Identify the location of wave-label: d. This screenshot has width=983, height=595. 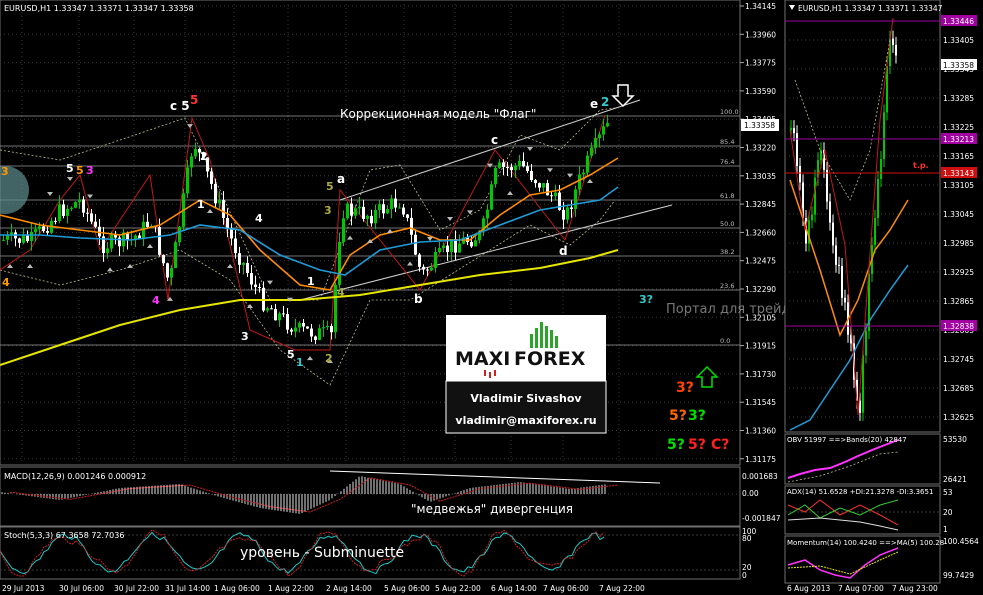
(563, 251).